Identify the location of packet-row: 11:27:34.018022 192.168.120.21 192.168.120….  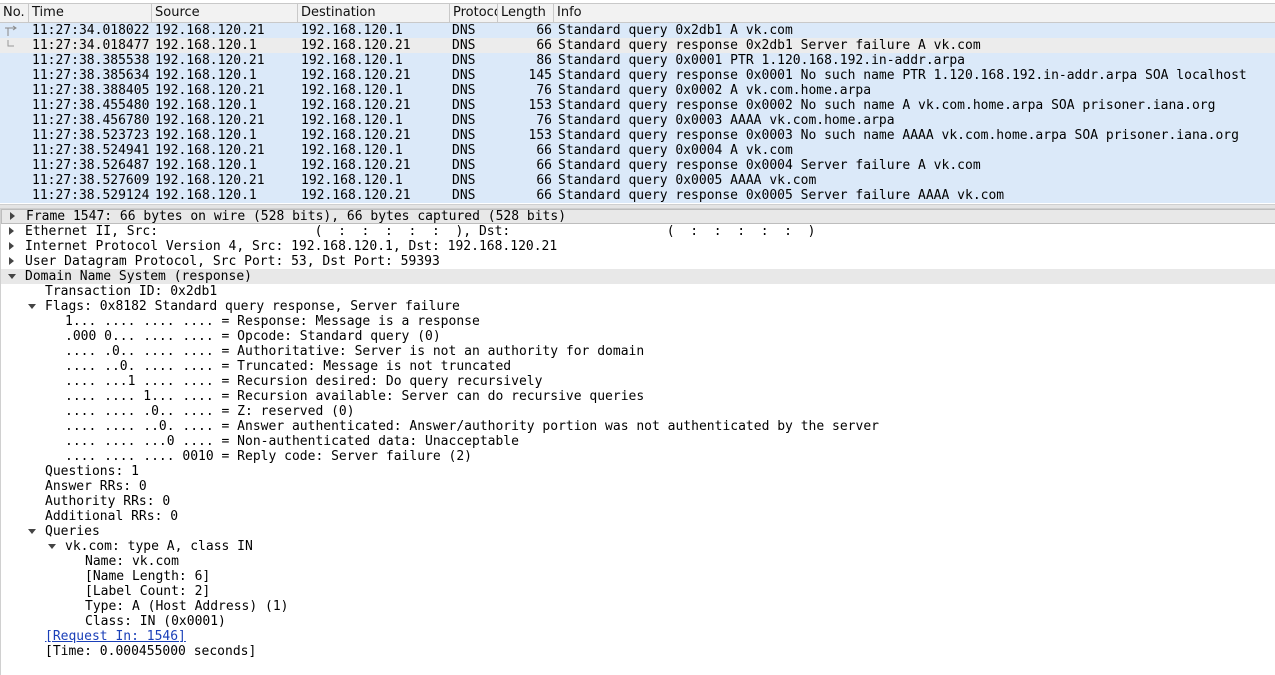
(637, 30).